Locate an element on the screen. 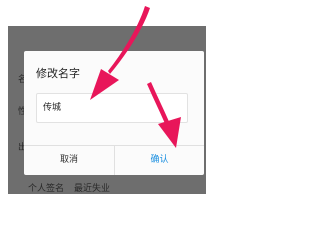 Image resolution: width=320 pixels, height=240 pixels. background-row-signature: 个人签名 最近失业 is located at coordinates (69, 187).